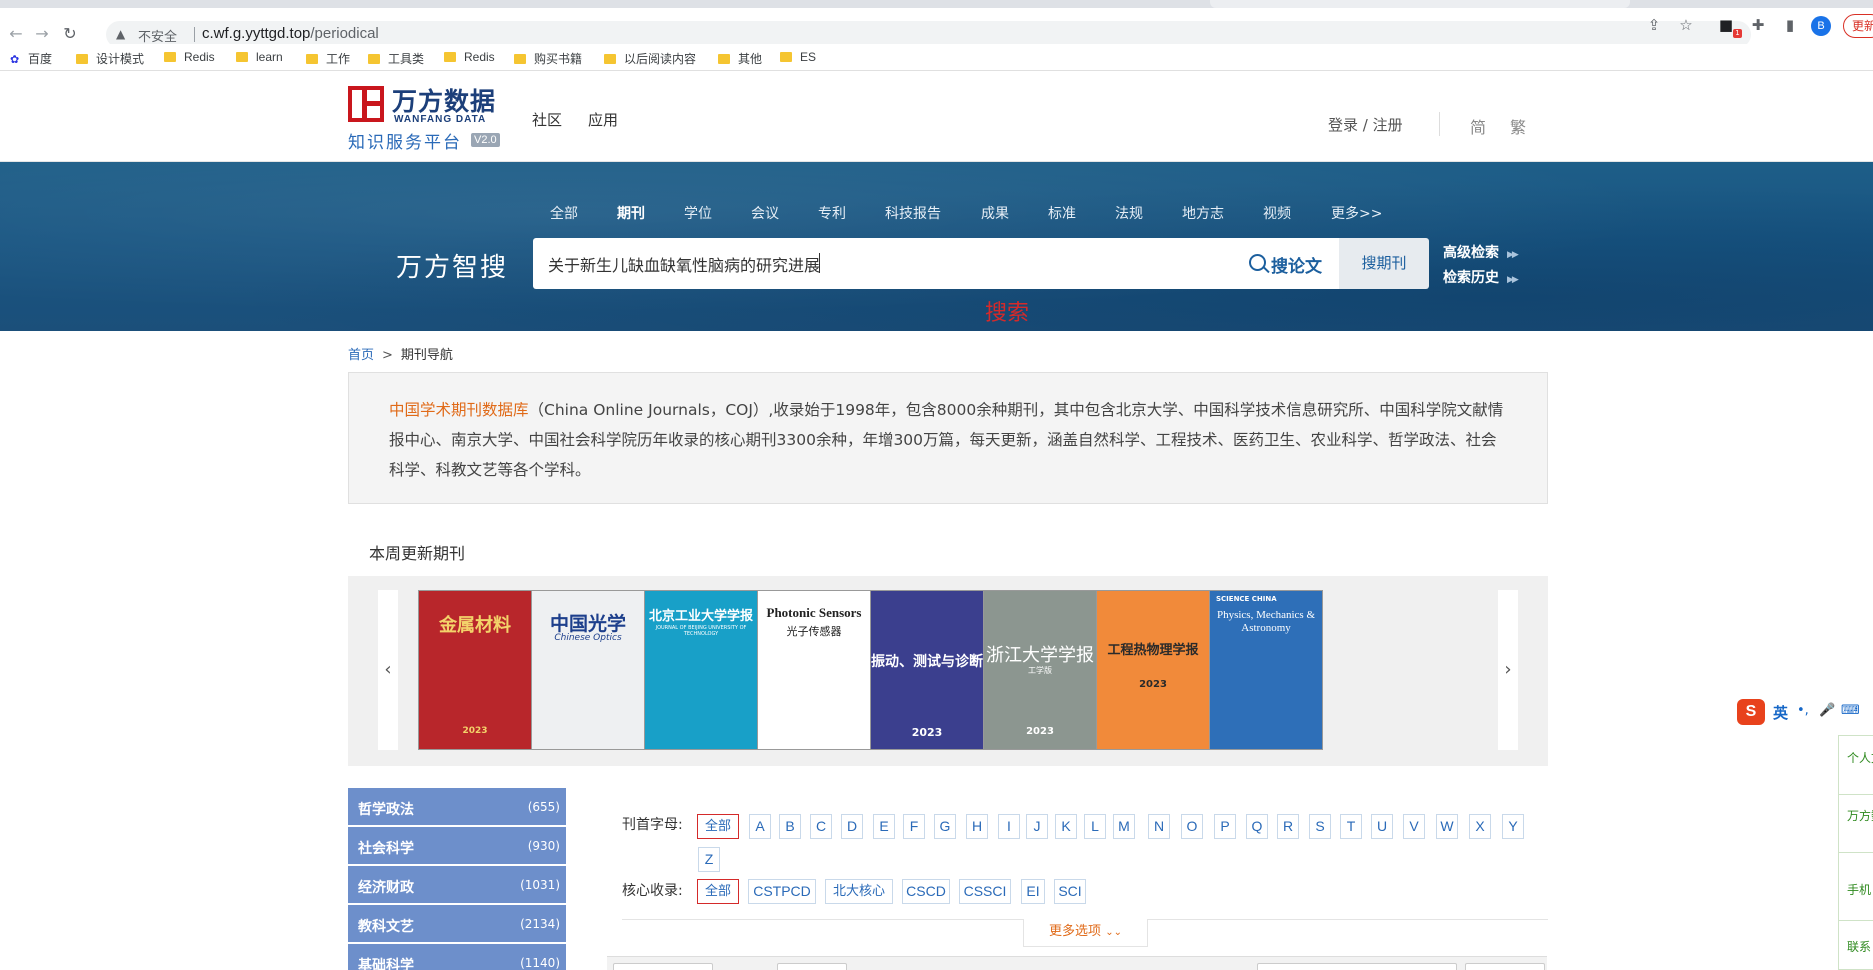  Describe the element at coordinates (457, 885) in the screenshot. I see `category-economy-finance: 经济财政 (1031)` at that location.